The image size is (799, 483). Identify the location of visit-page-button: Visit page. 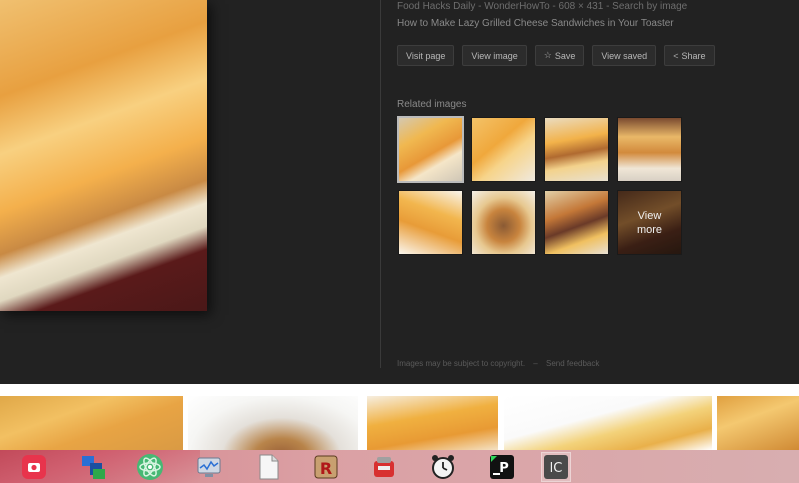
(426, 55).